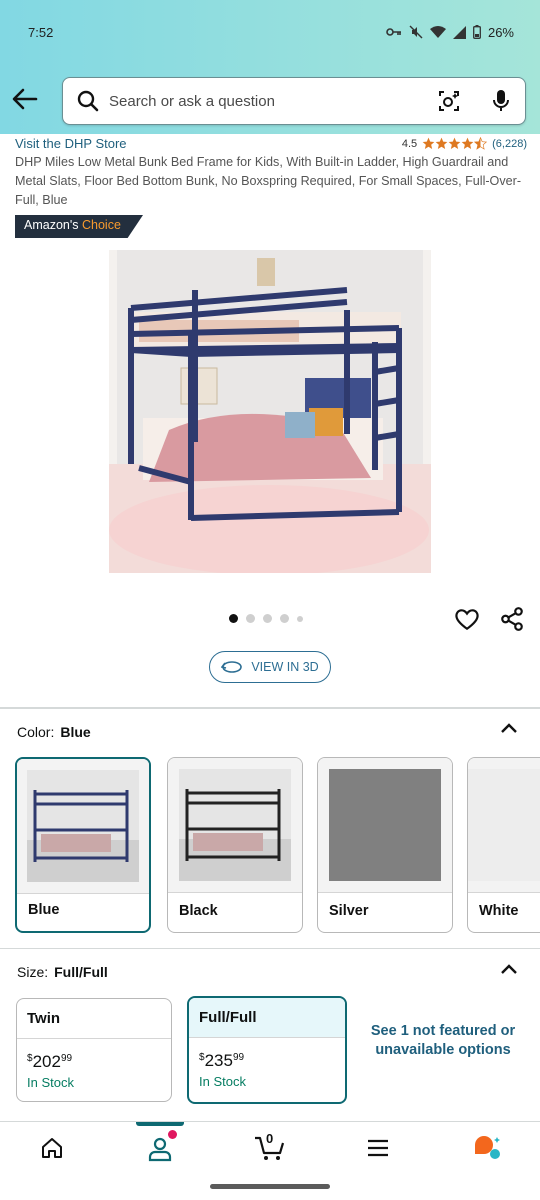 The width and height of the screenshot is (540, 1200). I want to click on size-option-full-full: Full/Full $23599 In Stock, so click(267, 1050).